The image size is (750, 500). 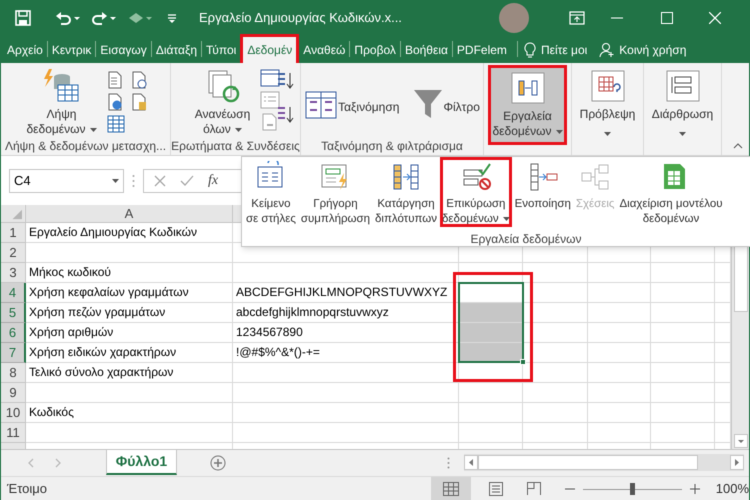 What do you see at coordinates (321, 105) in the screenshot?
I see `sort-icon` at bounding box center [321, 105].